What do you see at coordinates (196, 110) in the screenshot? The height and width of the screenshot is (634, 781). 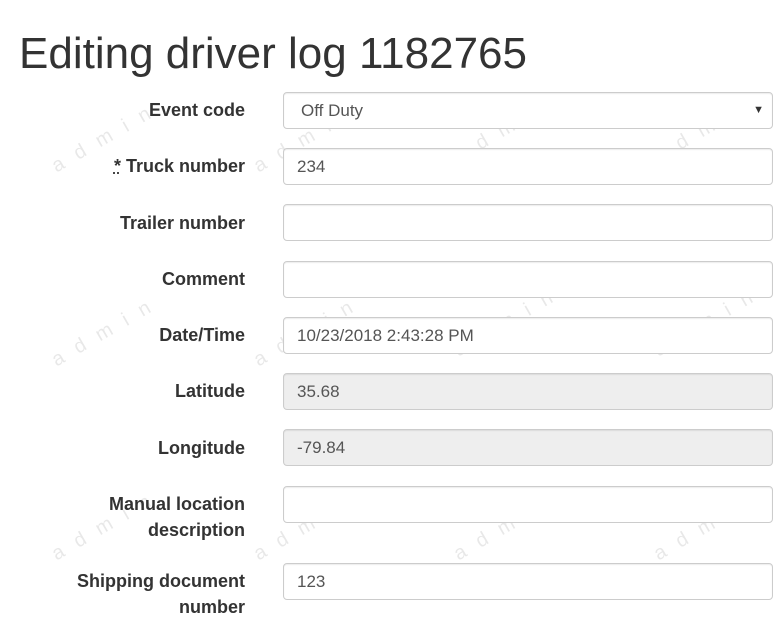 I see `event-code-label: Event code` at bounding box center [196, 110].